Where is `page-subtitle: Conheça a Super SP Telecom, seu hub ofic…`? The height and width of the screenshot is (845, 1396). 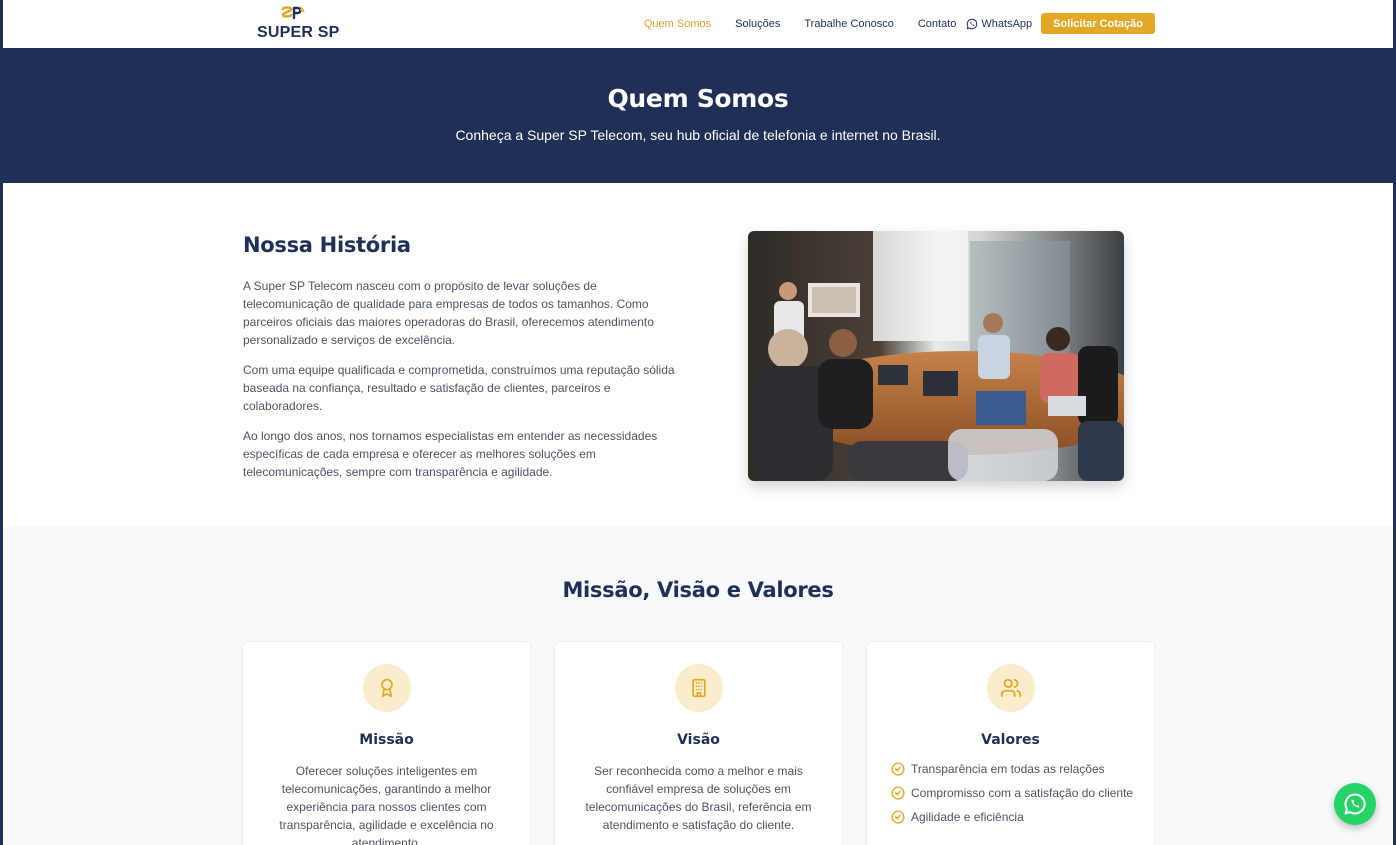
page-subtitle: Conheça a Super SP Telecom, seu hub ofic… is located at coordinates (698, 135).